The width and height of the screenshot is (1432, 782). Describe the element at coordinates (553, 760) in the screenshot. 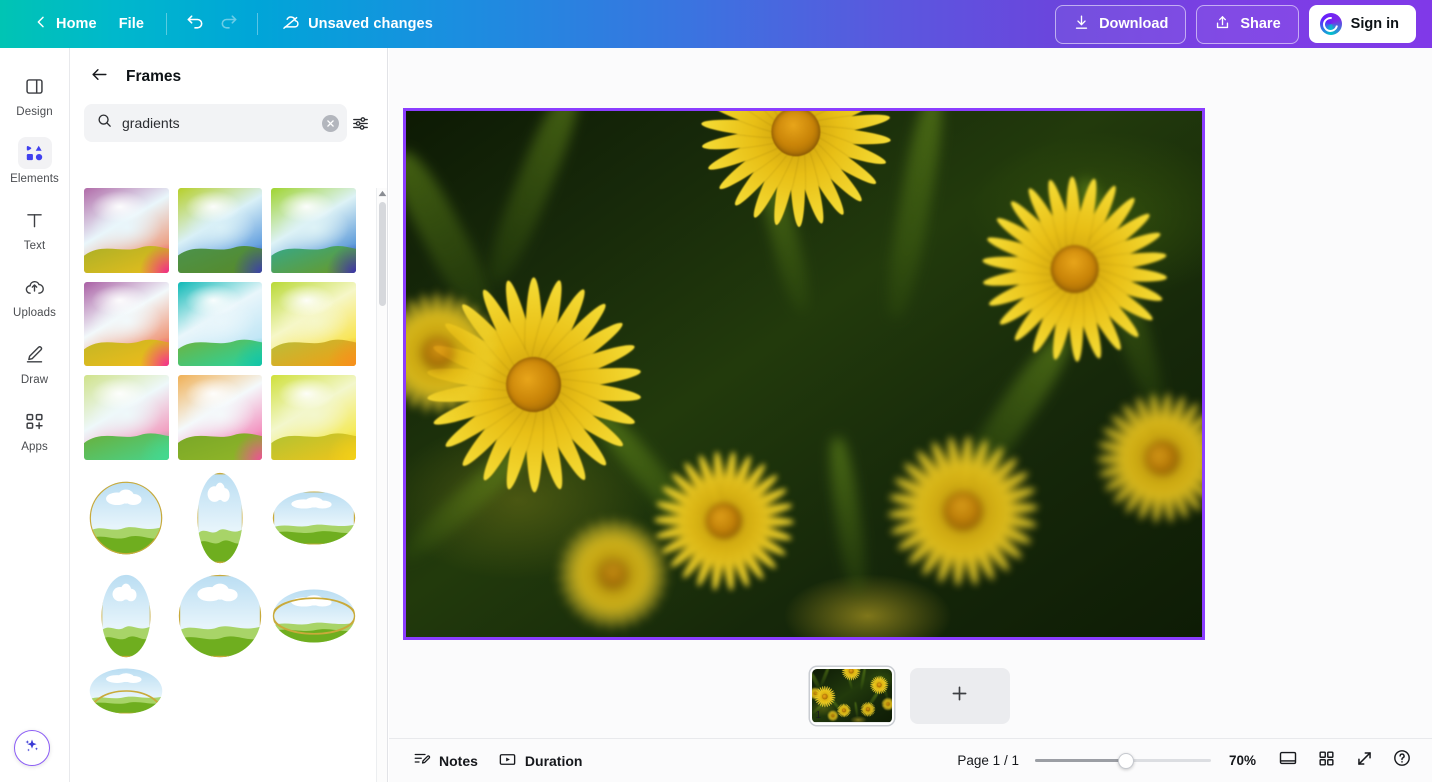

I see `duration-label: Duration` at that location.